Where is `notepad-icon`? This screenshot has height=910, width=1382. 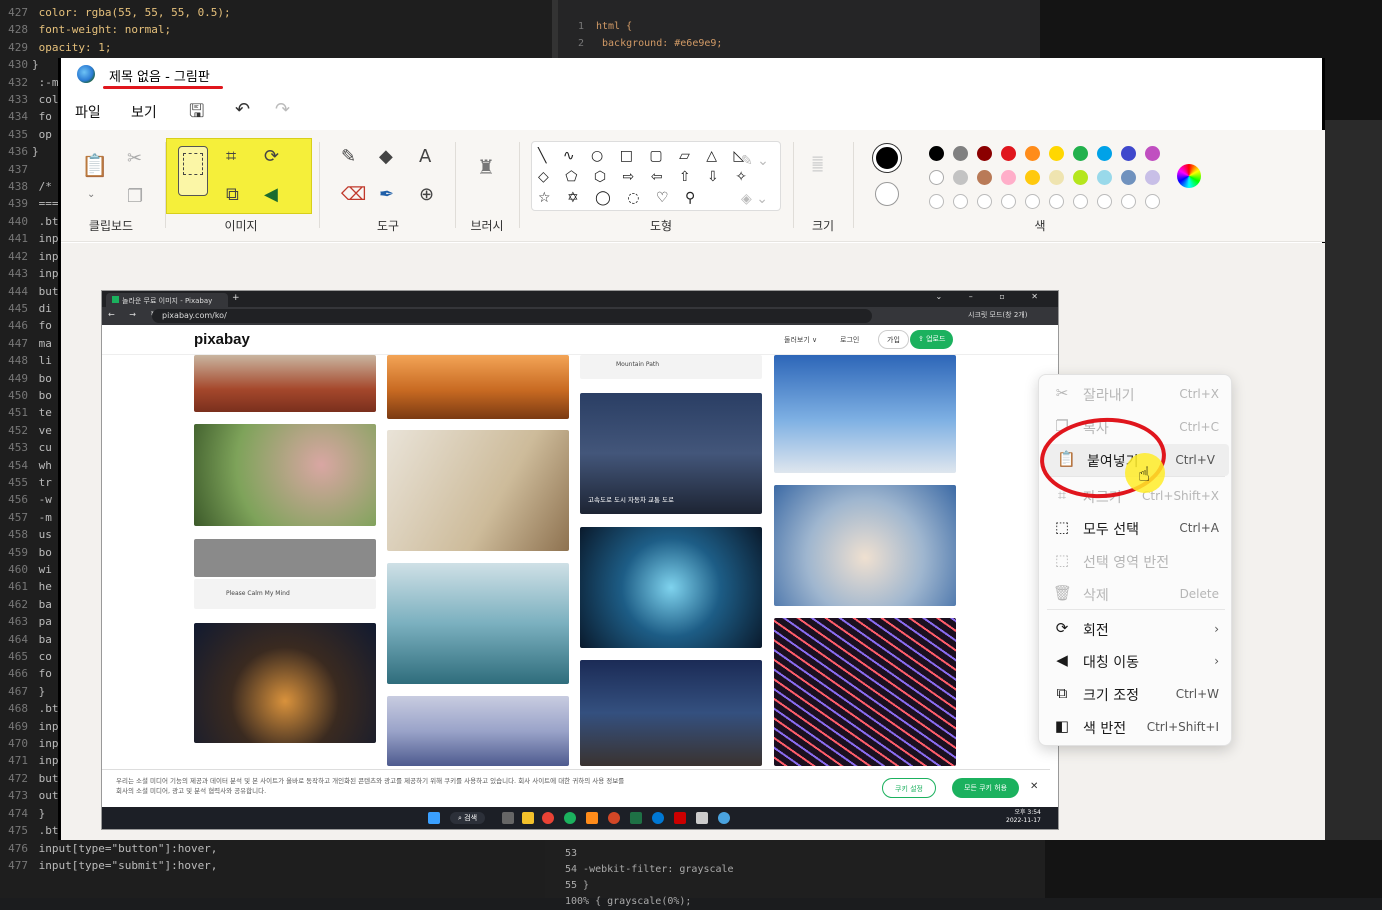 notepad-icon is located at coordinates (702, 818).